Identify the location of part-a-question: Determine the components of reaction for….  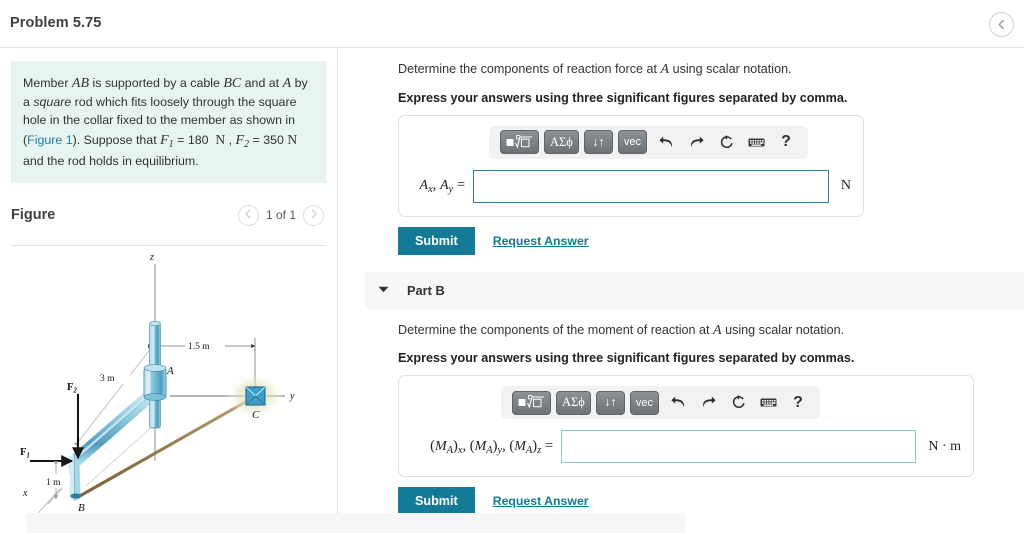
(711, 70).